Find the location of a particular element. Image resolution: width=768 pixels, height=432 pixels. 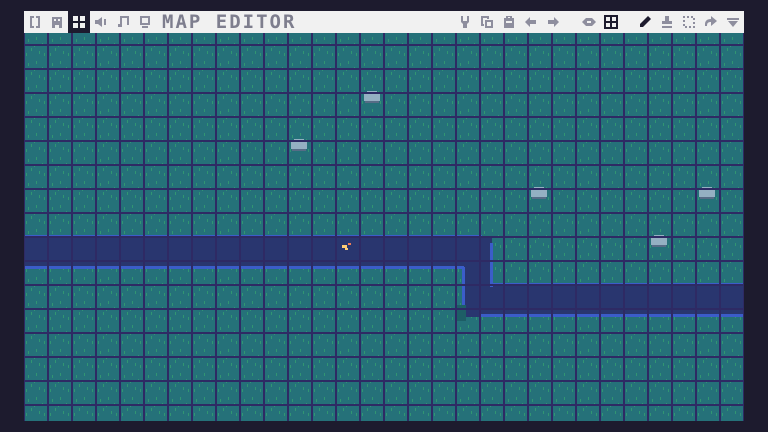

grid-toggle-icon is located at coordinates (611, 22).